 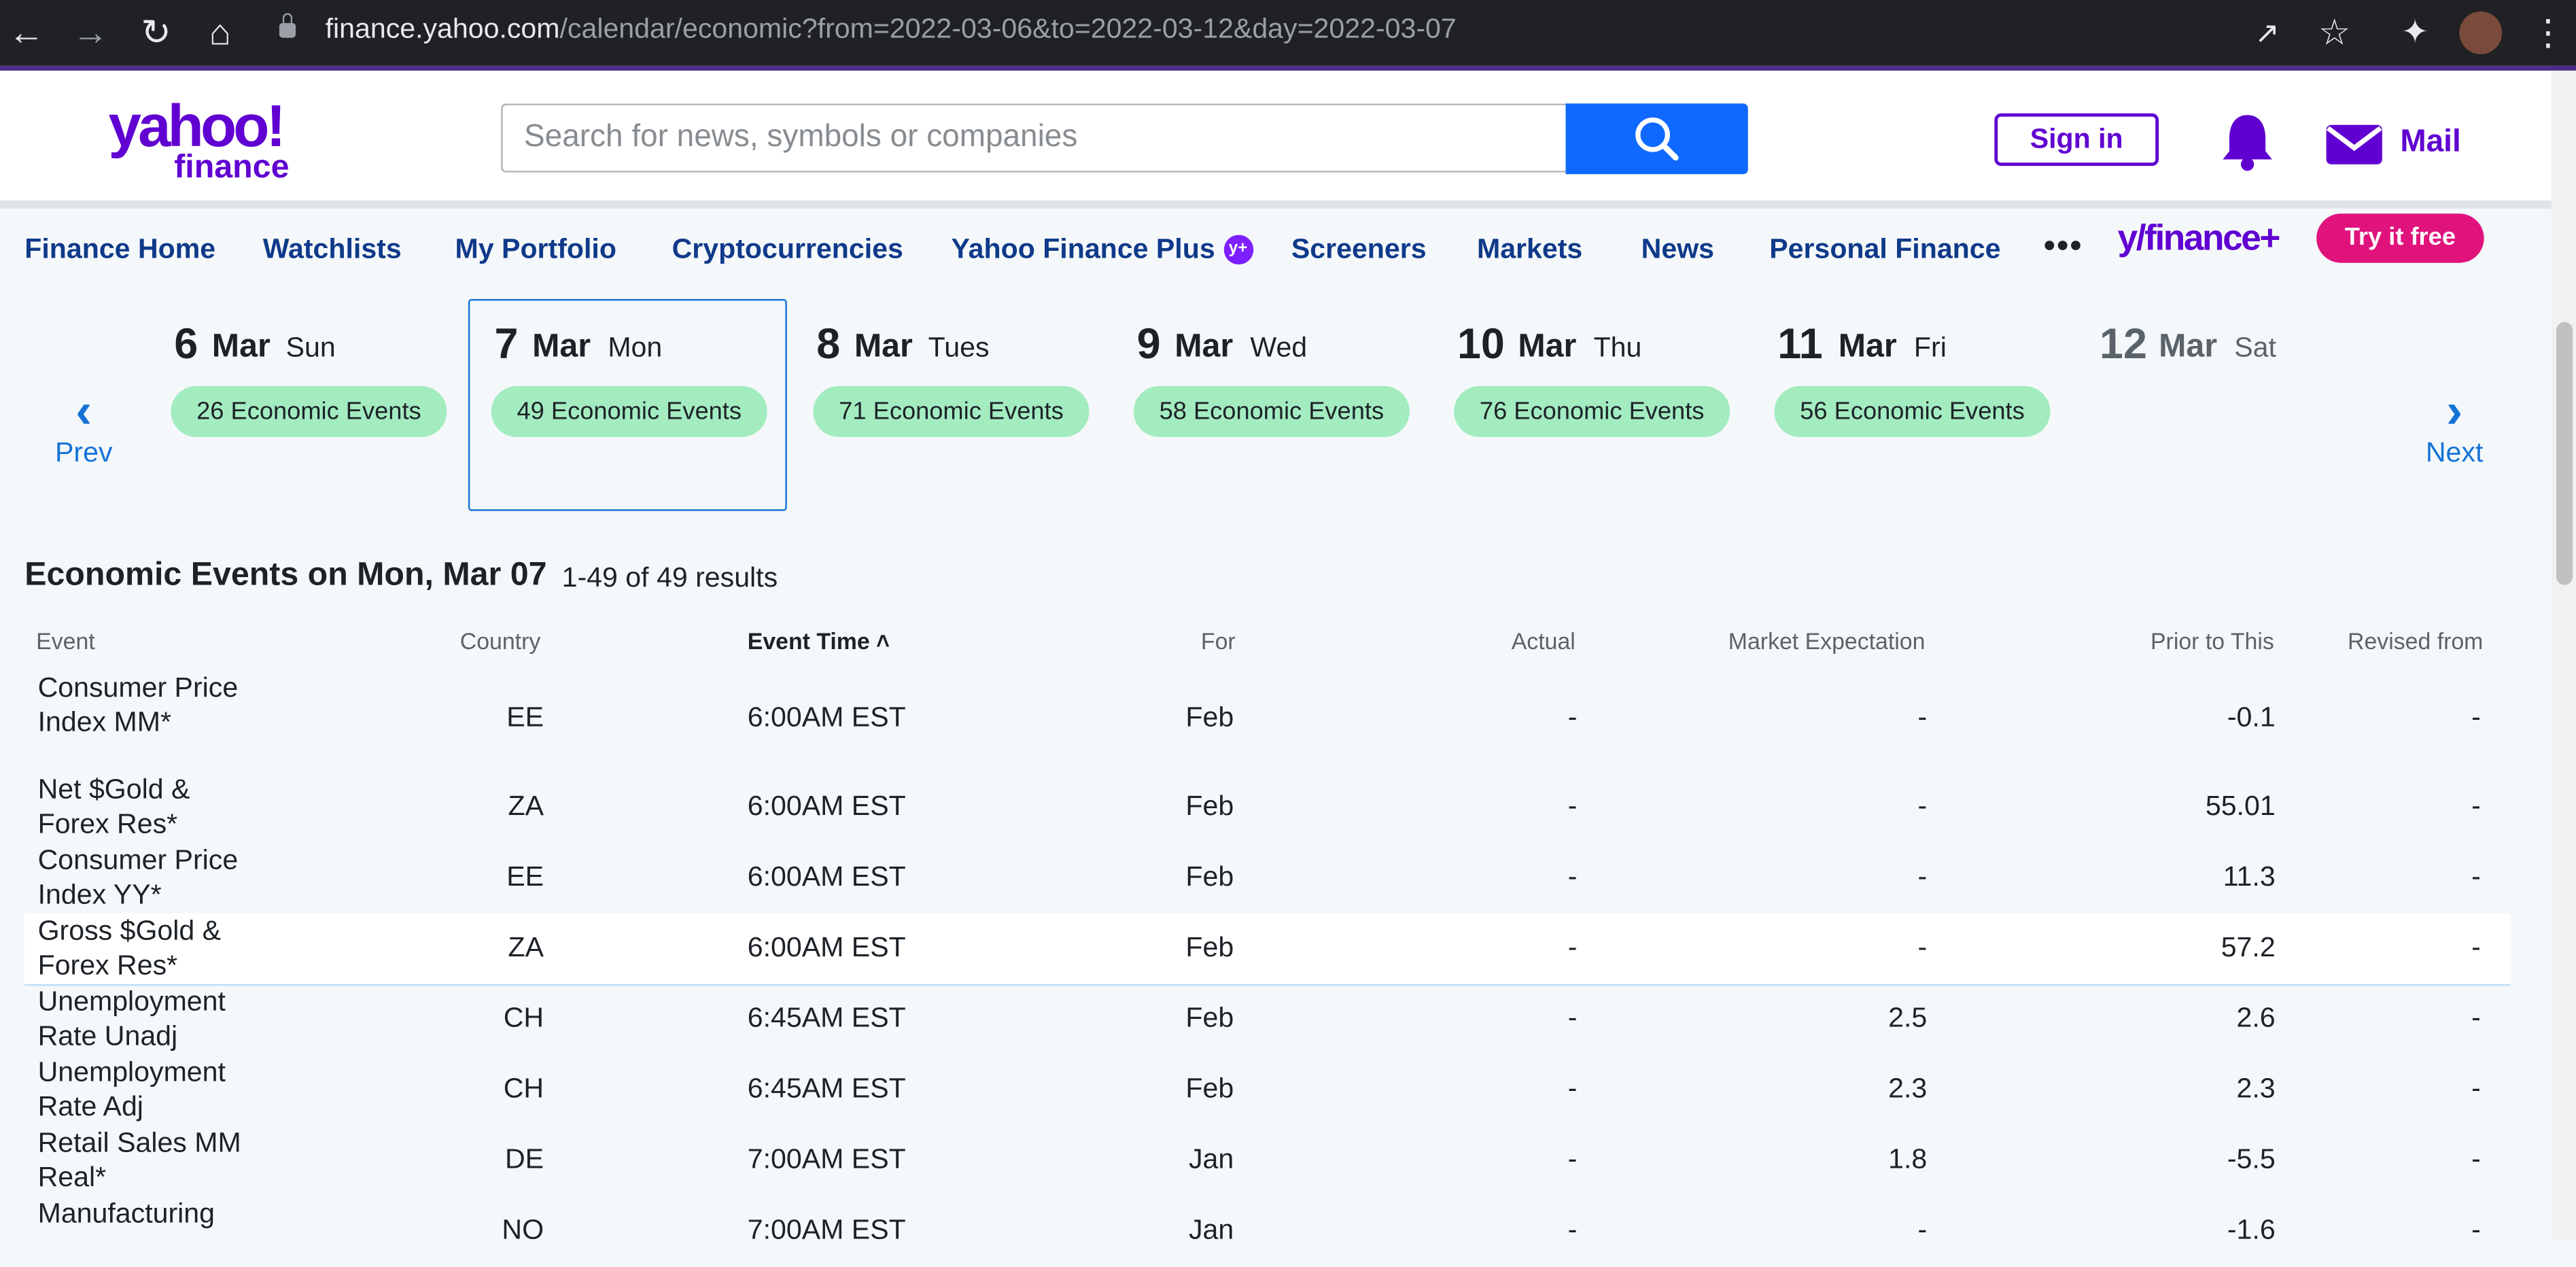 What do you see at coordinates (2430, 143) in the screenshot?
I see `mail-link: Mail` at bounding box center [2430, 143].